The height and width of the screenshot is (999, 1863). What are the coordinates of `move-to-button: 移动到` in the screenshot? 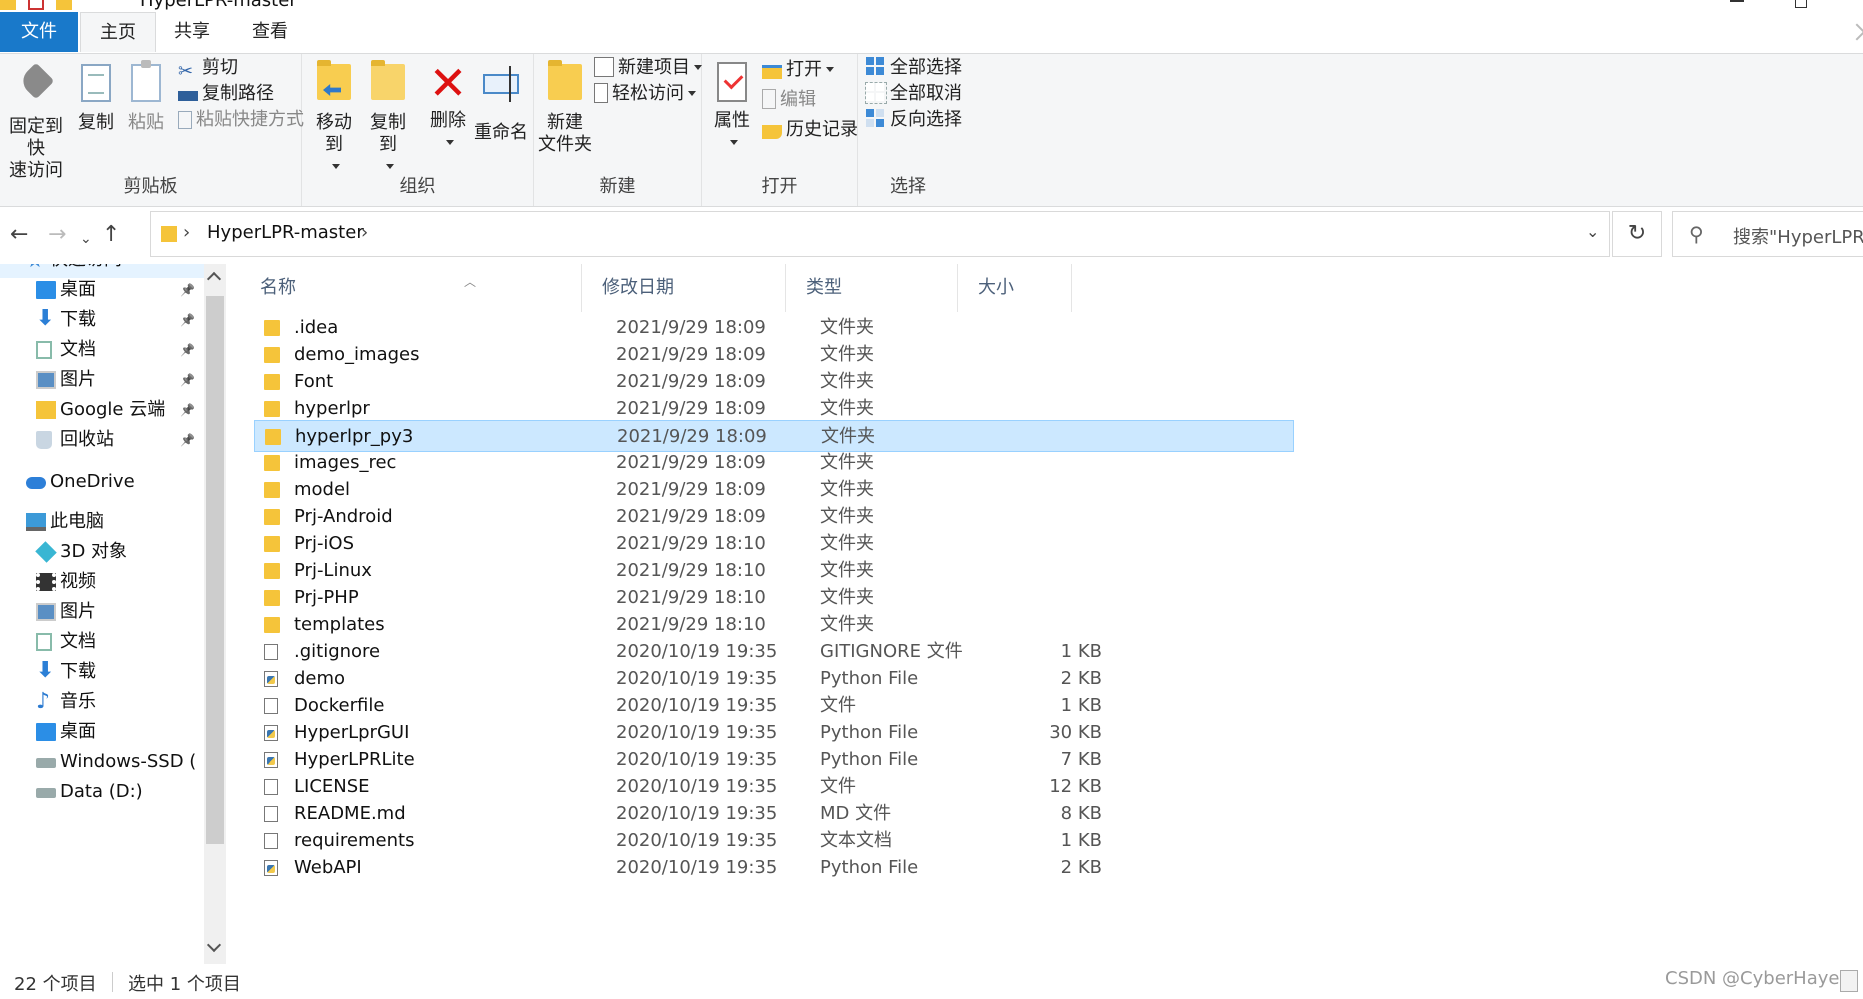 It's located at (334, 119).